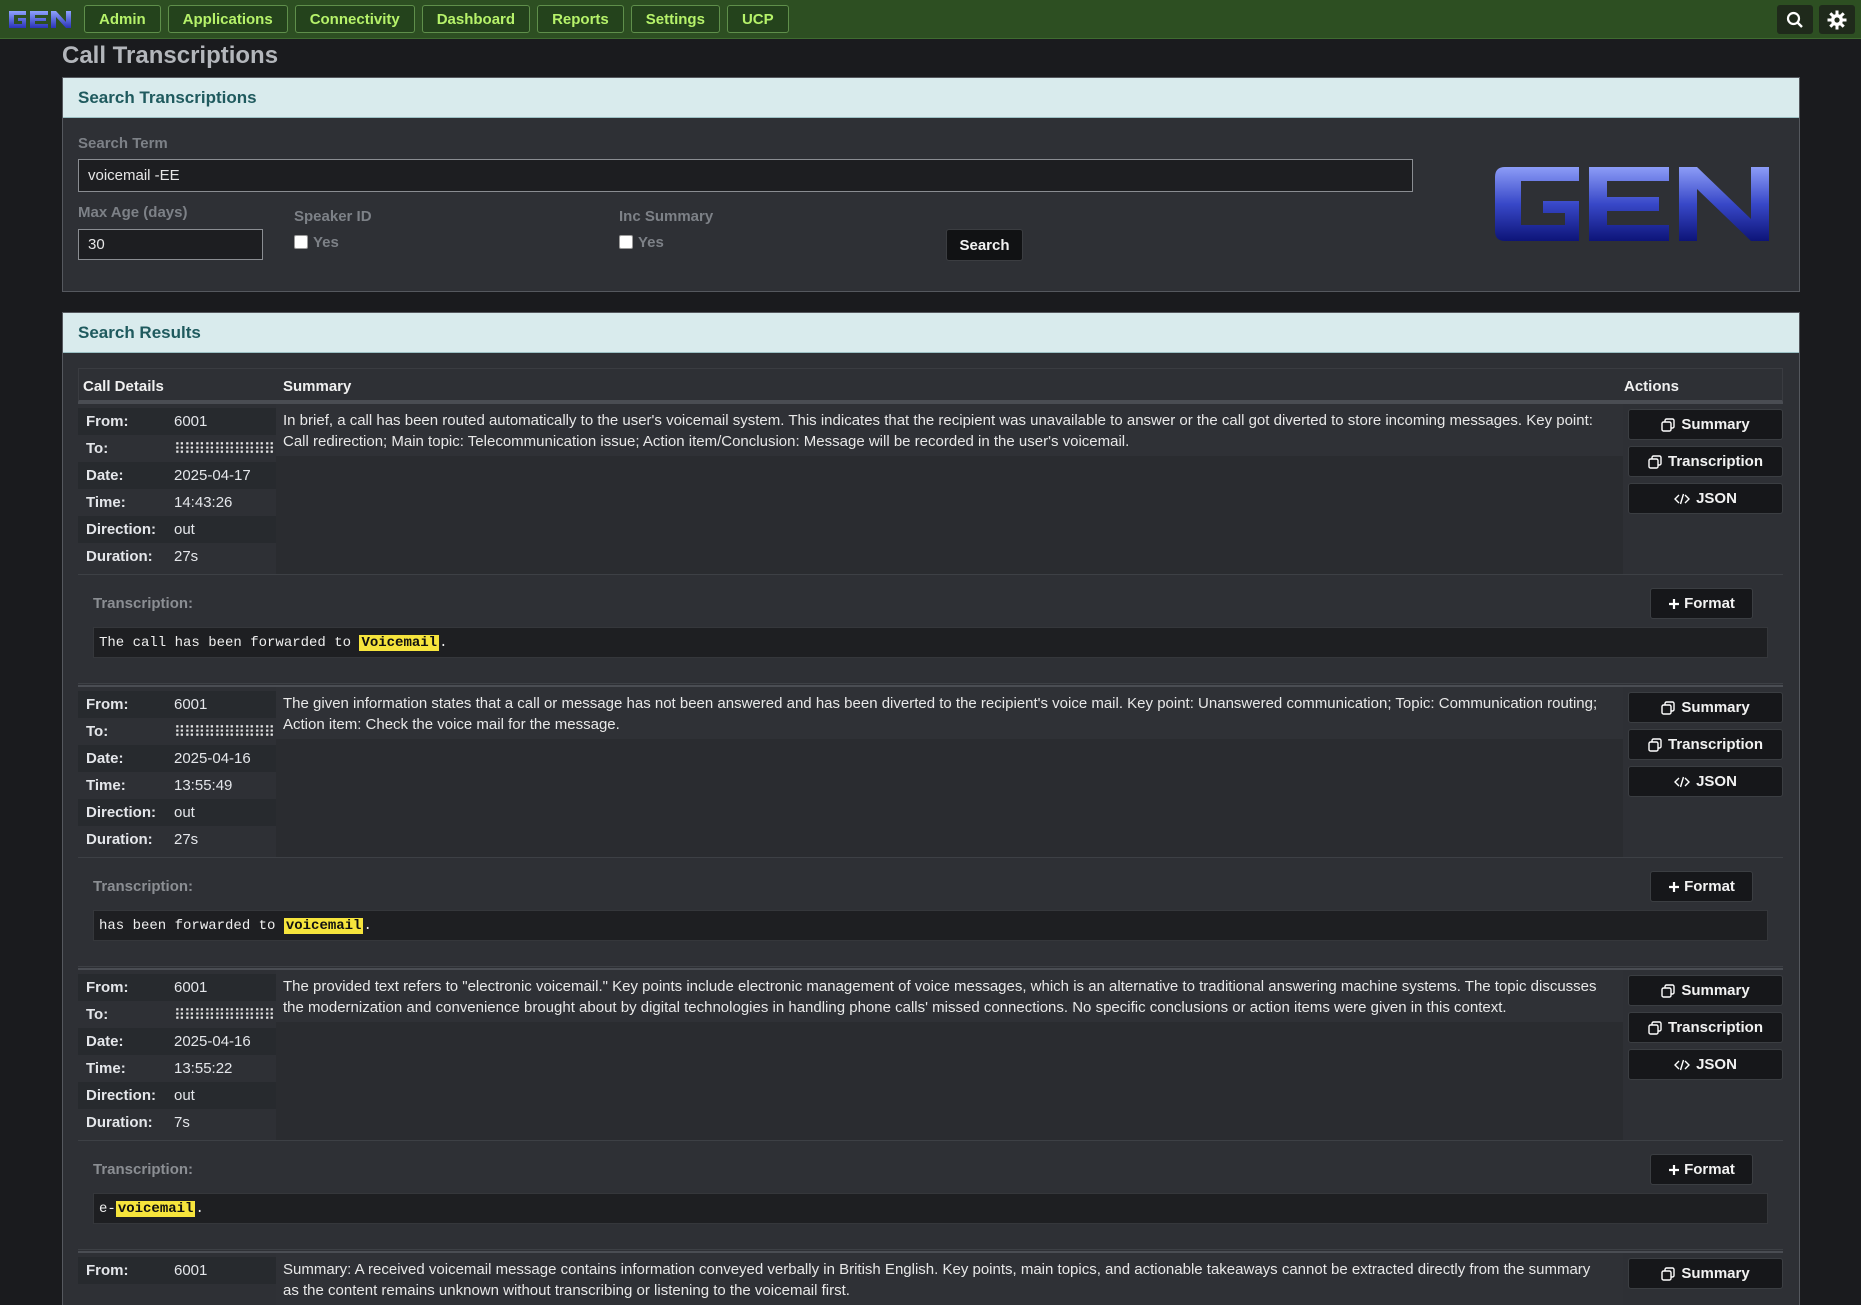 Image resolution: width=1861 pixels, height=1305 pixels. Describe the element at coordinates (757, 19) in the screenshot. I see `nav-ucp: UCP` at that location.